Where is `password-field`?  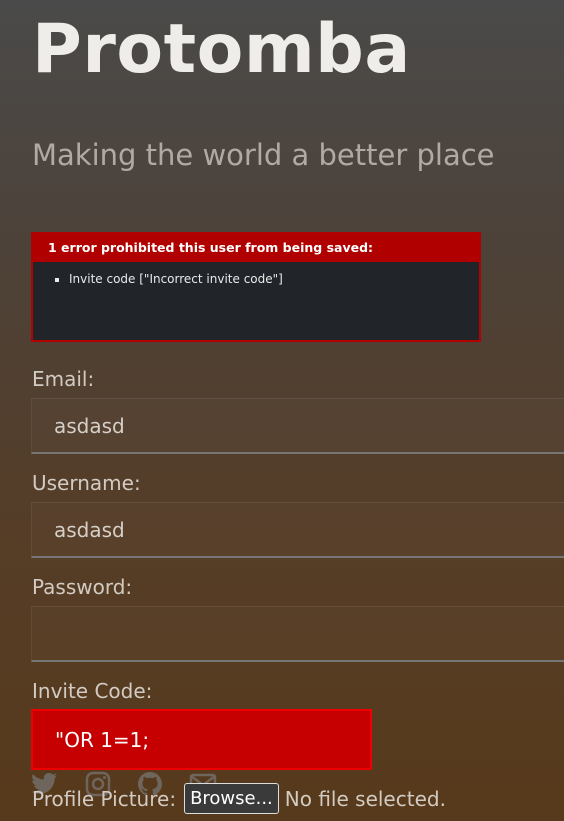 password-field is located at coordinates (297, 634).